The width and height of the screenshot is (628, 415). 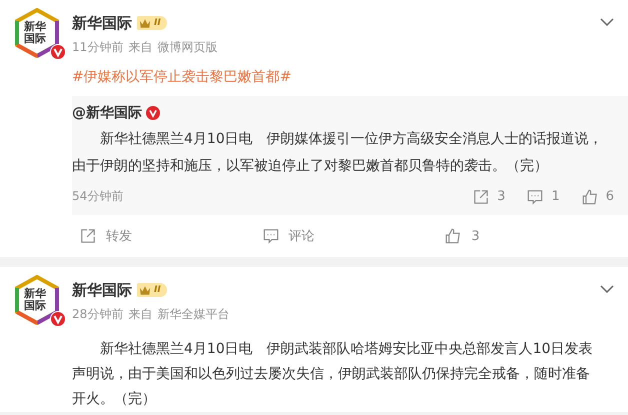 I want to click on post-time: 28分钟前, so click(x=98, y=314).